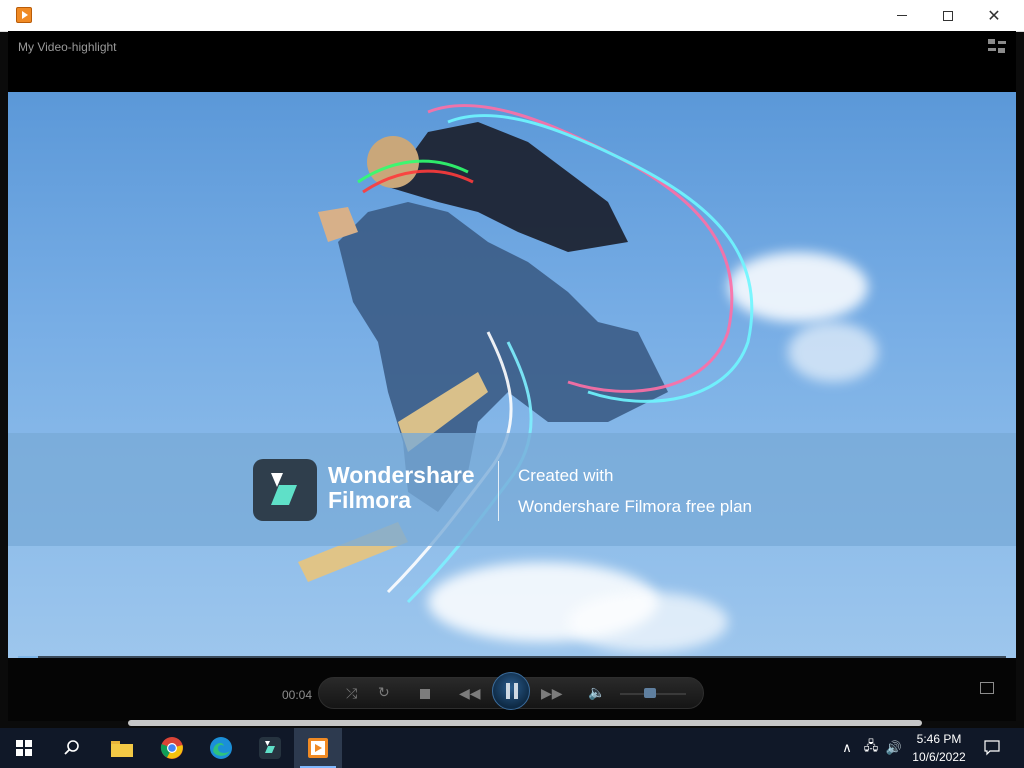  I want to click on network-icon: 🖧, so click(871, 746).